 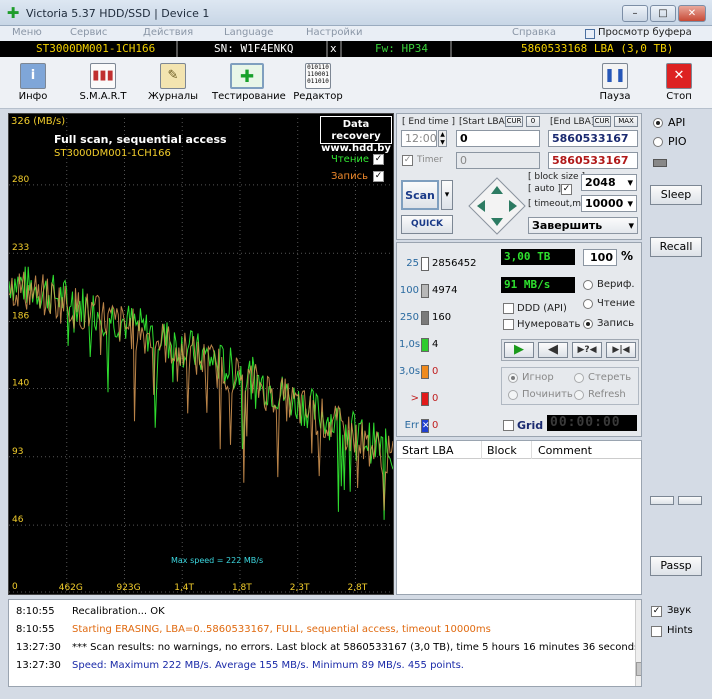 What do you see at coordinates (356, 135) in the screenshot?
I see `data-recovery-logo: Data recovery www.hdd.by` at bounding box center [356, 135].